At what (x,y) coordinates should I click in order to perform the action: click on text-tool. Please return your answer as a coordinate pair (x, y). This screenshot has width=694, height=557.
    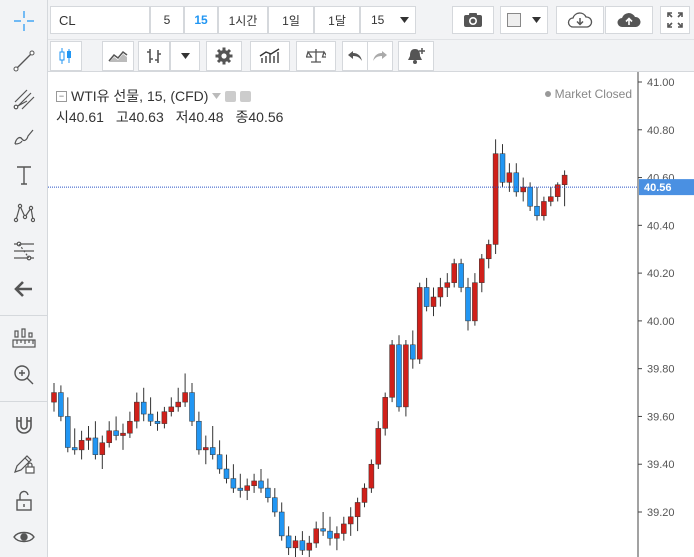
    Looking at the image, I should click on (24, 175).